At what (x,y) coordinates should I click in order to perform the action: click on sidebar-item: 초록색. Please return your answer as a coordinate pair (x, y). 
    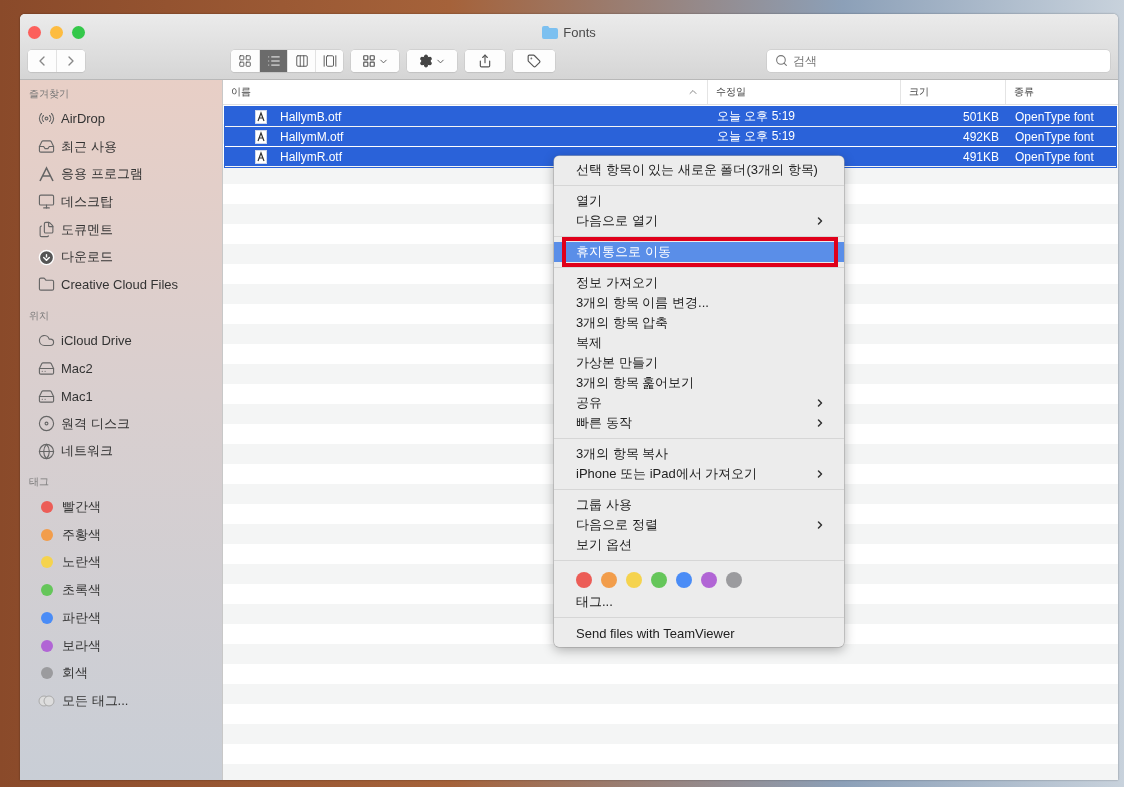
    Looking at the image, I should click on (81, 590).